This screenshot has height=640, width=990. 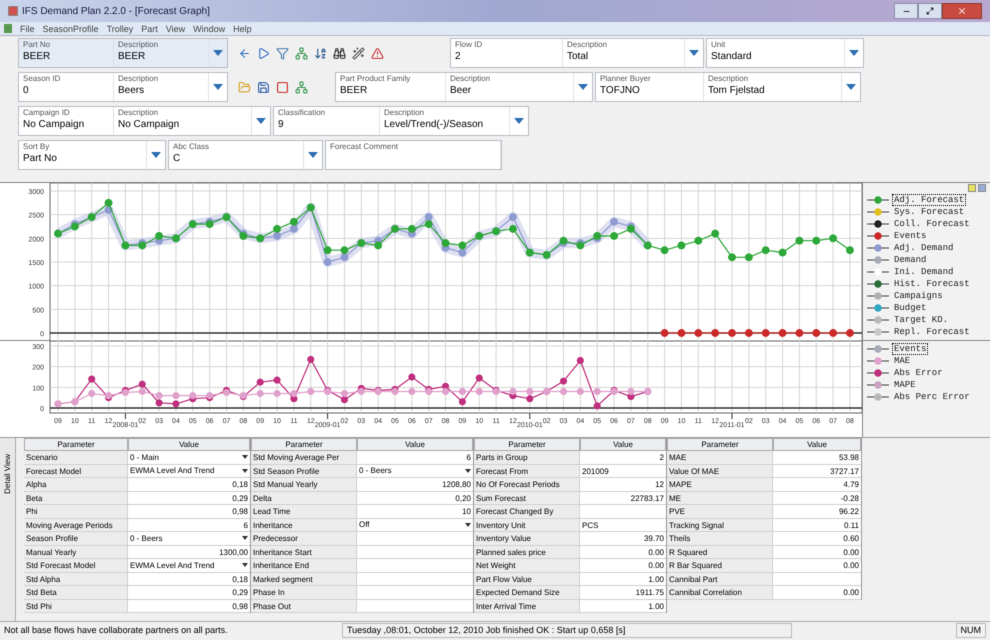 I want to click on value-cell: 0.00, so click(x=817, y=552).